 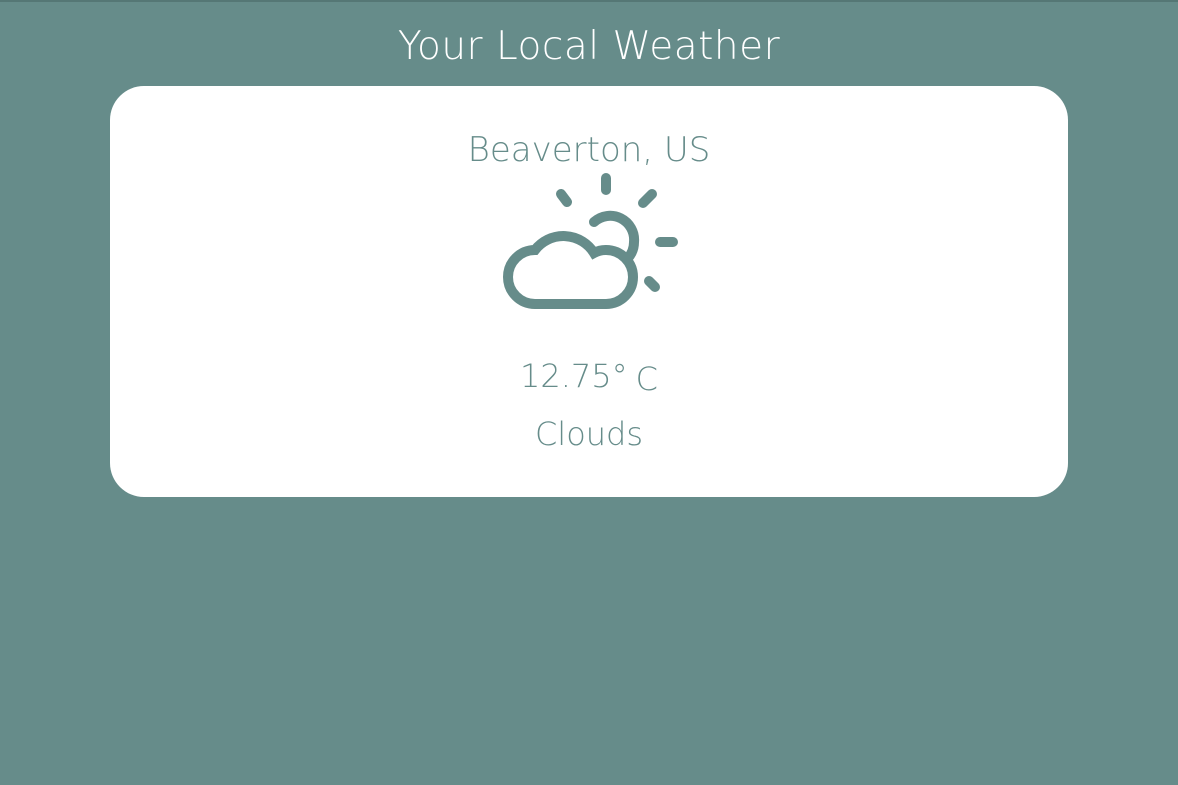 I want to click on temperature-unit: C, so click(x=646, y=379).